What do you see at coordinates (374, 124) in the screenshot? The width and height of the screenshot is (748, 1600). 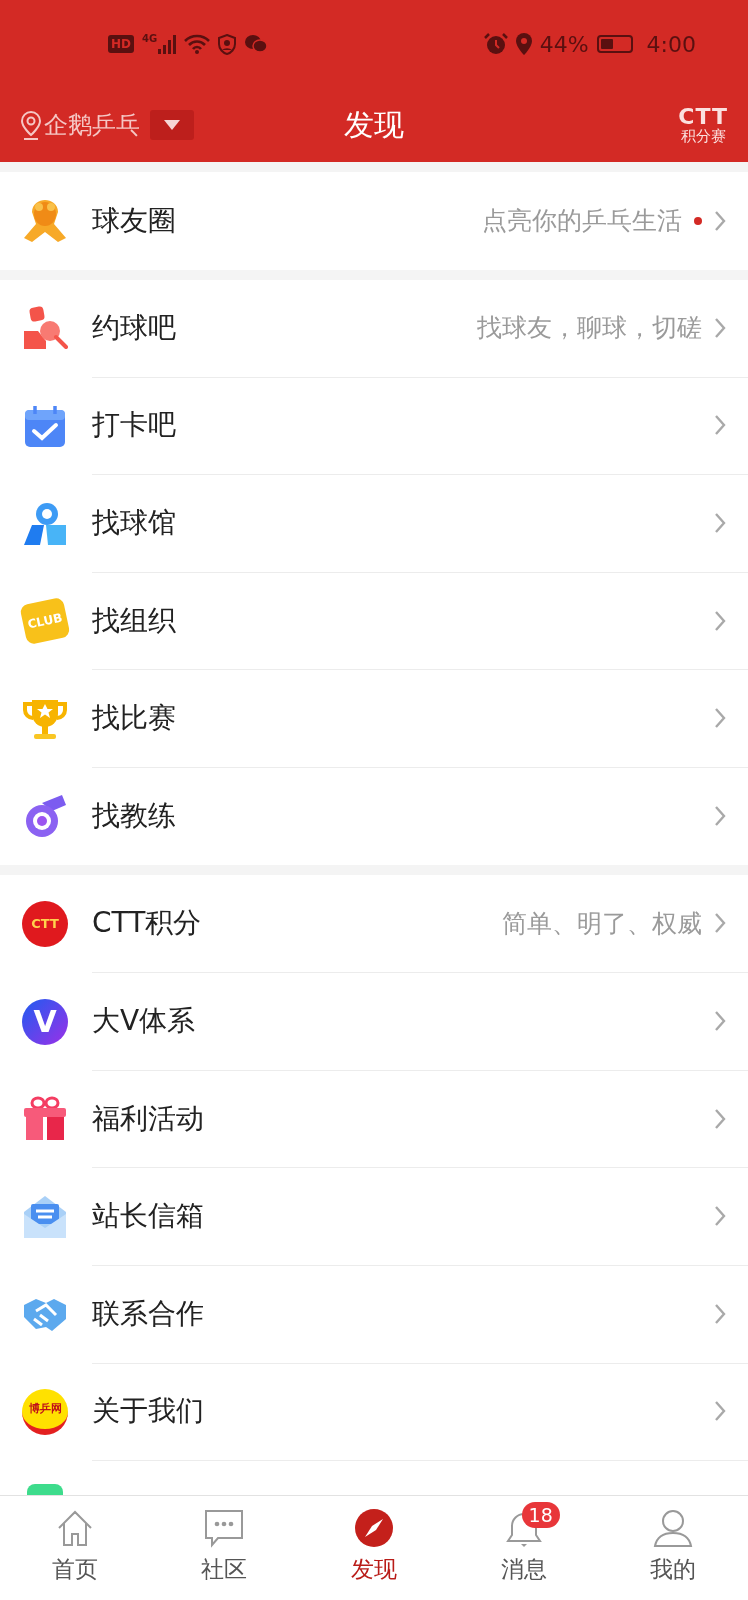 I see `page-title: 发现` at bounding box center [374, 124].